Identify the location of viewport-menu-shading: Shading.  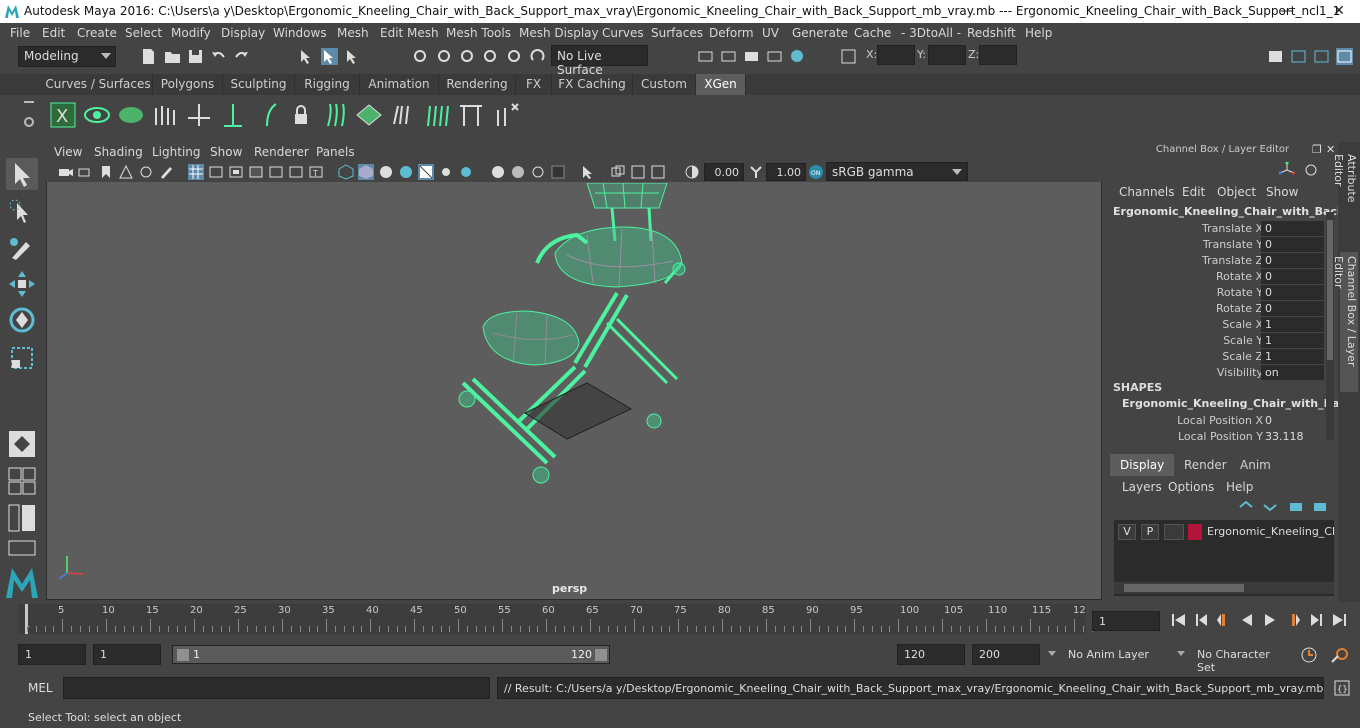
(118, 152).